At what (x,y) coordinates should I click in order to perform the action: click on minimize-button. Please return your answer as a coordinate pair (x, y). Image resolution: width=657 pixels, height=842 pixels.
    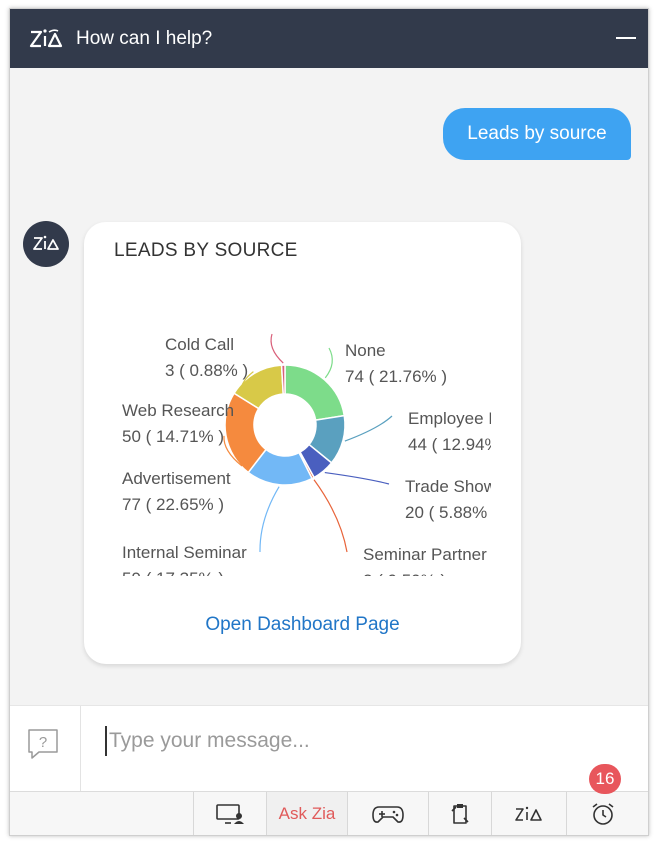
    Looking at the image, I should click on (626, 36).